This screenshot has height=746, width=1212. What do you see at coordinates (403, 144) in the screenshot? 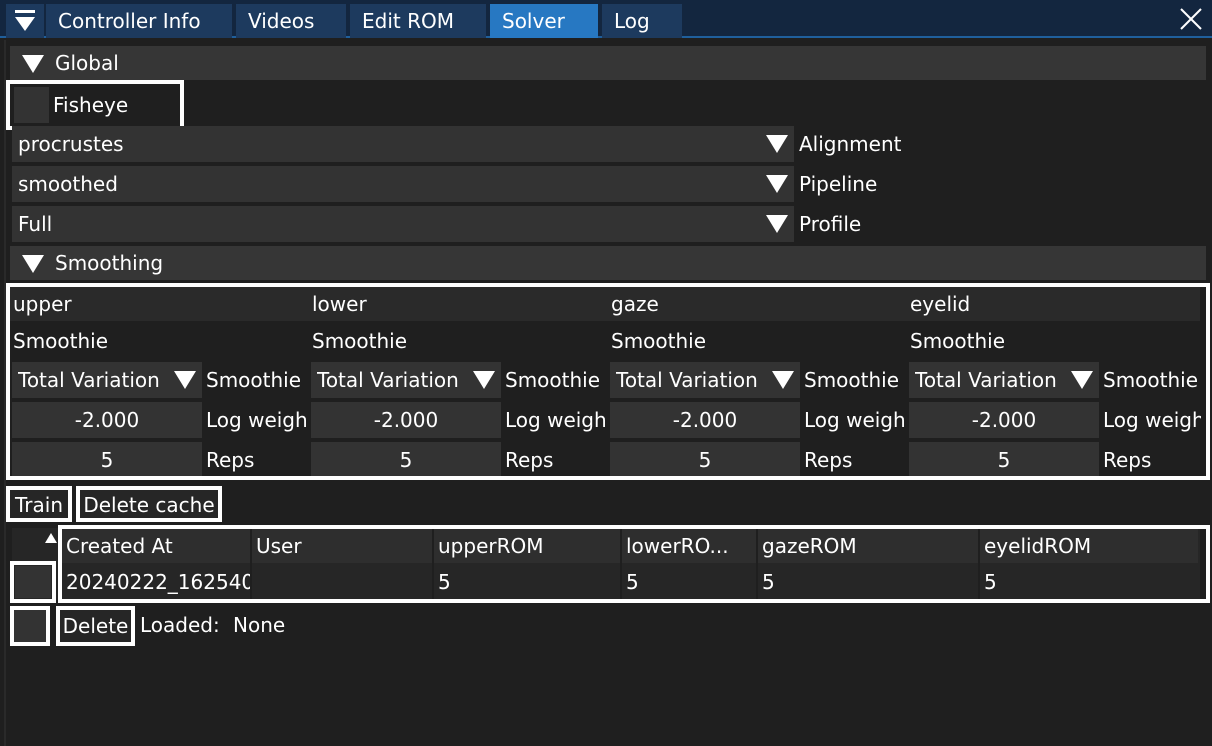
I see `alignment-dropdown: procrustes` at bounding box center [403, 144].